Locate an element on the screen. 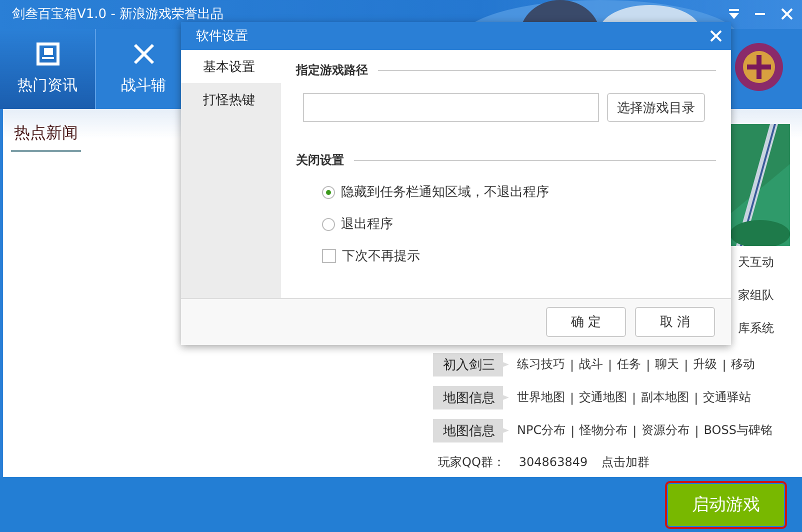 The height and width of the screenshot is (532, 802). settings-category: 基本设置 is located at coordinates (231, 66).